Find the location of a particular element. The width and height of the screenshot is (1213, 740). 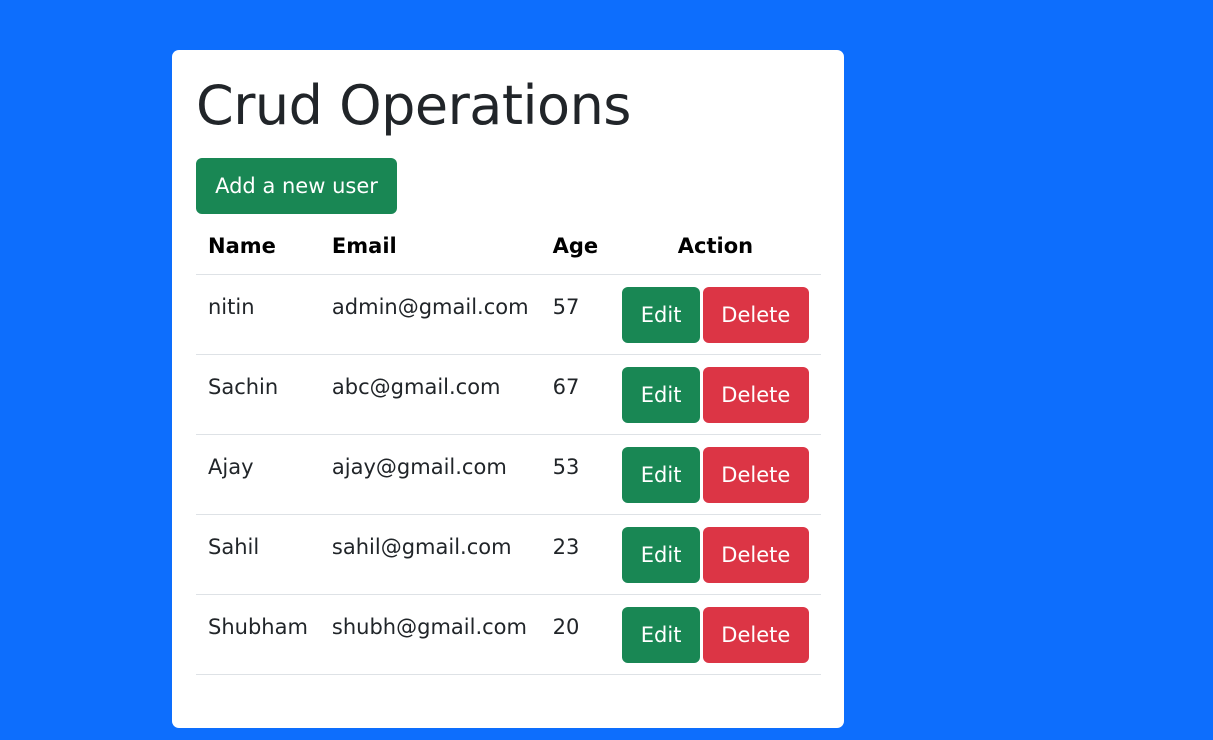

page-title: Crud Operations is located at coordinates (413, 105).